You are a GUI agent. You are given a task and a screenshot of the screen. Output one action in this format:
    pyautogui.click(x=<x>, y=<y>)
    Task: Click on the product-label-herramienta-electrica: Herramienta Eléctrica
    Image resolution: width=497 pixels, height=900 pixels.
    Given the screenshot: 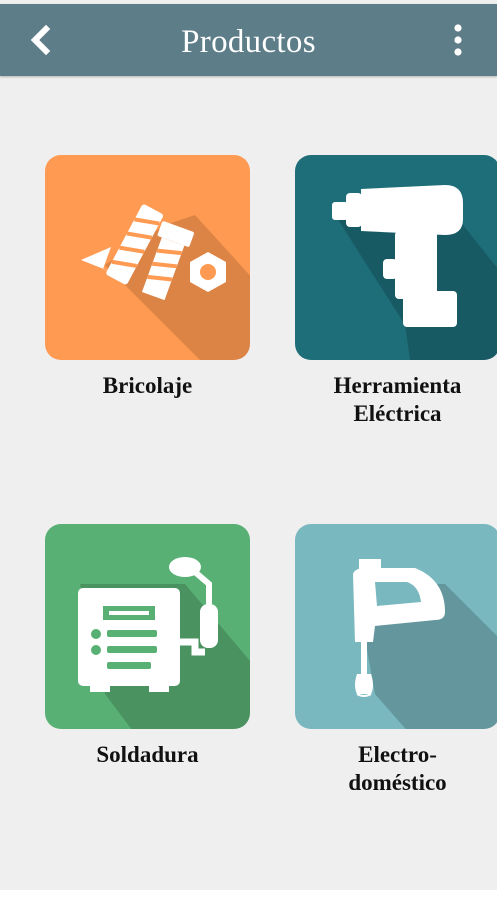 What is the action you would take?
    pyautogui.click(x=397, y=399)
    